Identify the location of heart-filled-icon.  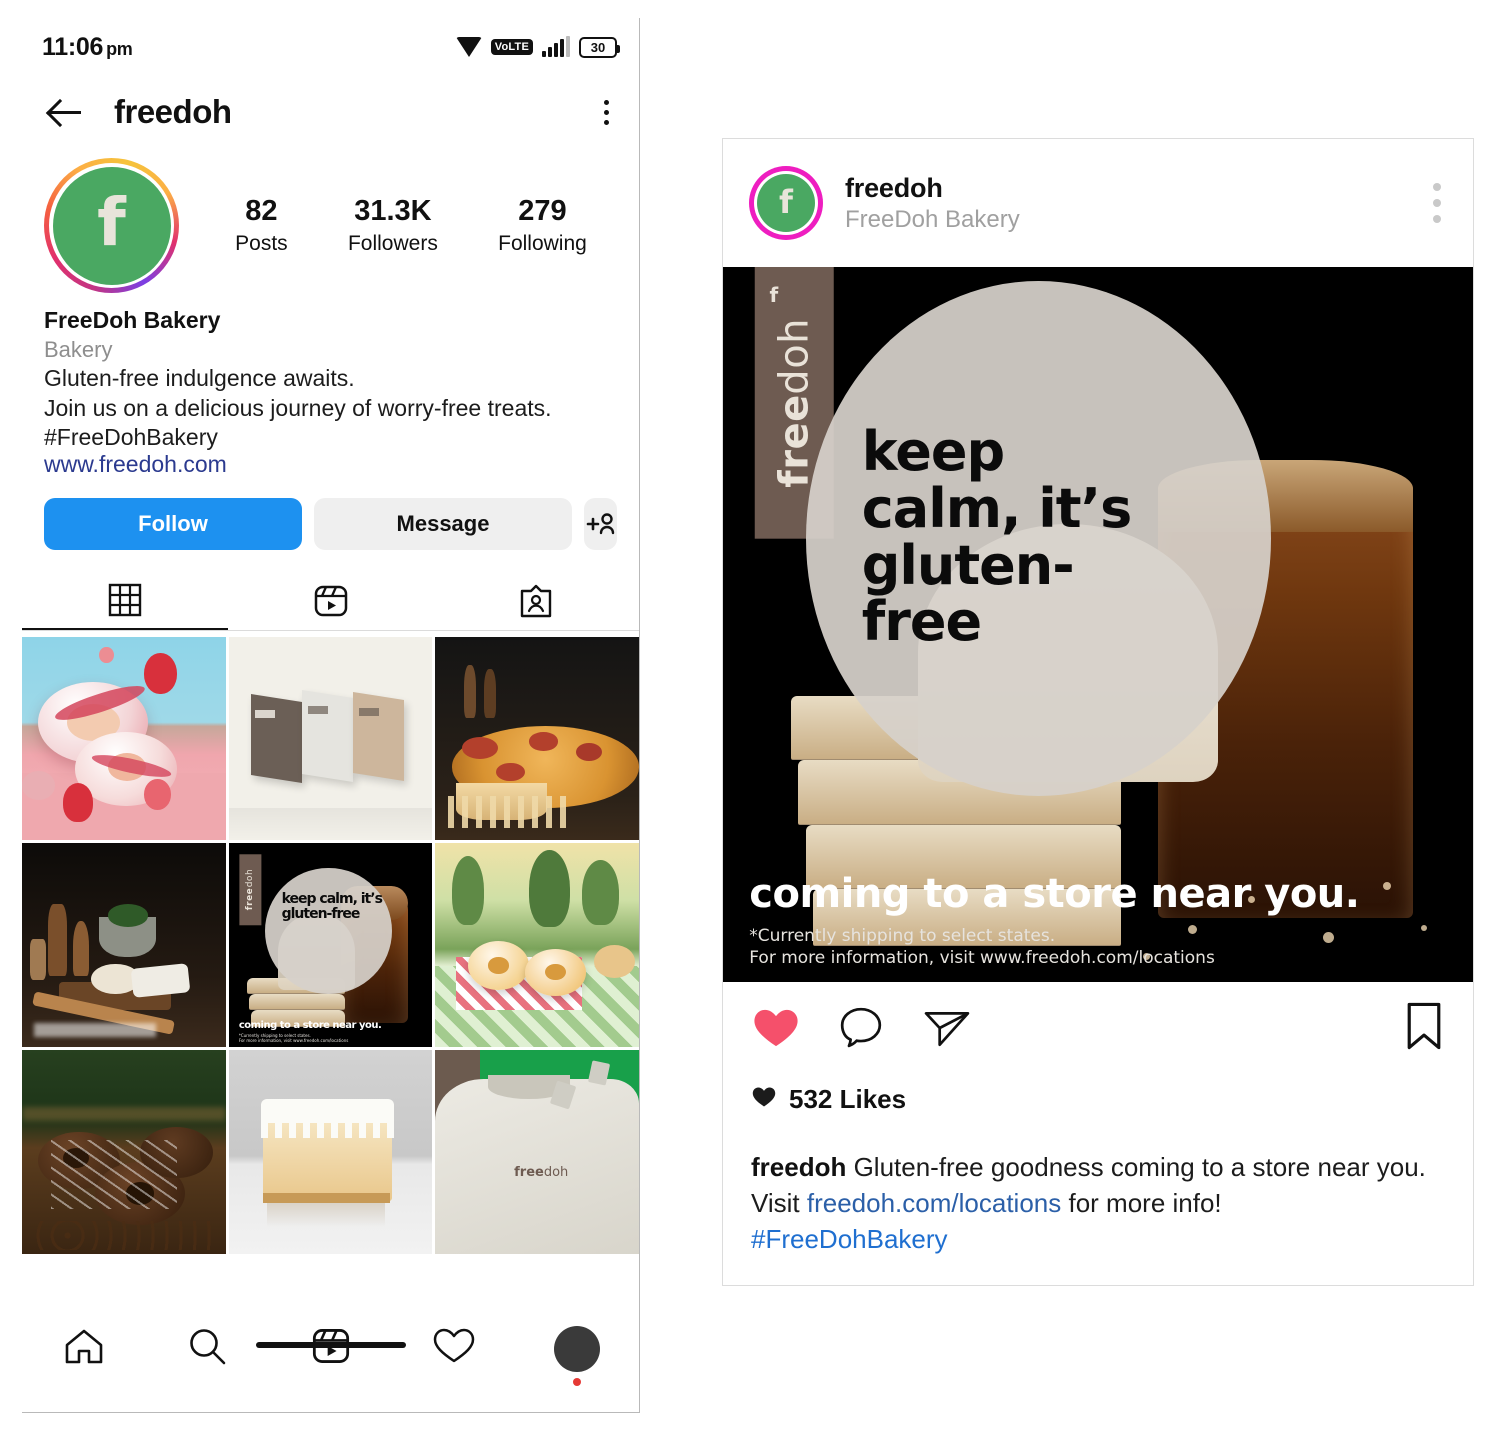
(776, 1028).